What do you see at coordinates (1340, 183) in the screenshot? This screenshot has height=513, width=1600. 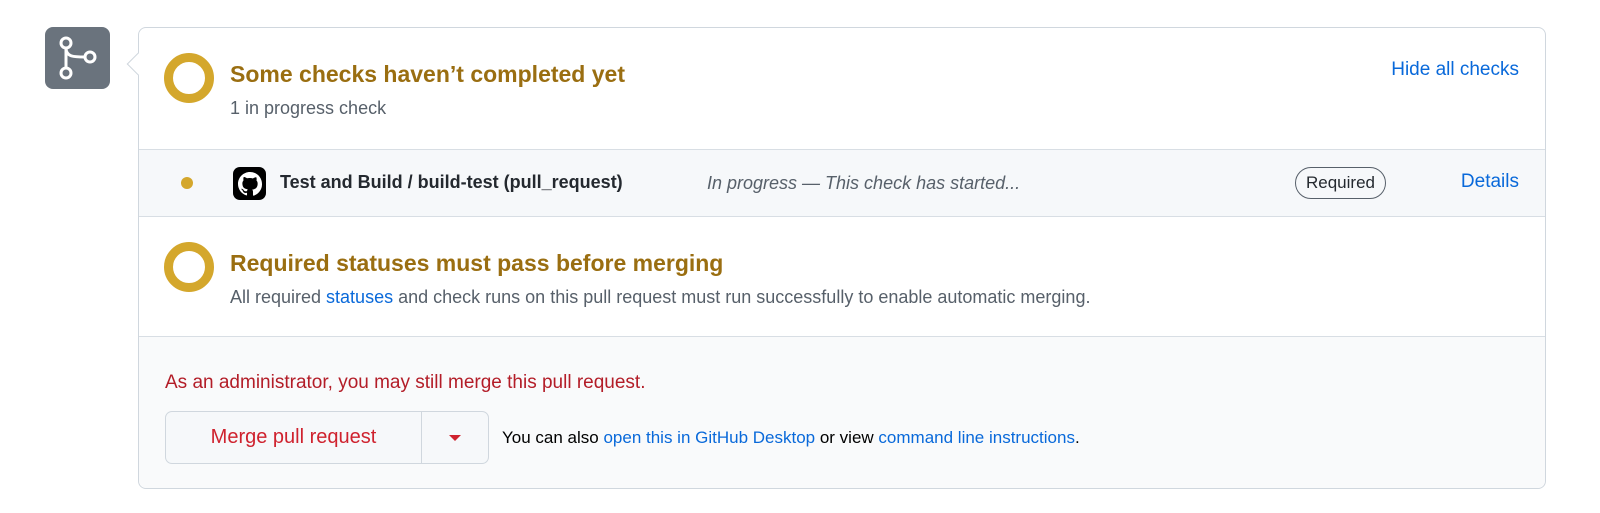 I see `required-badge: Required` at bounding box center [1340, 183].